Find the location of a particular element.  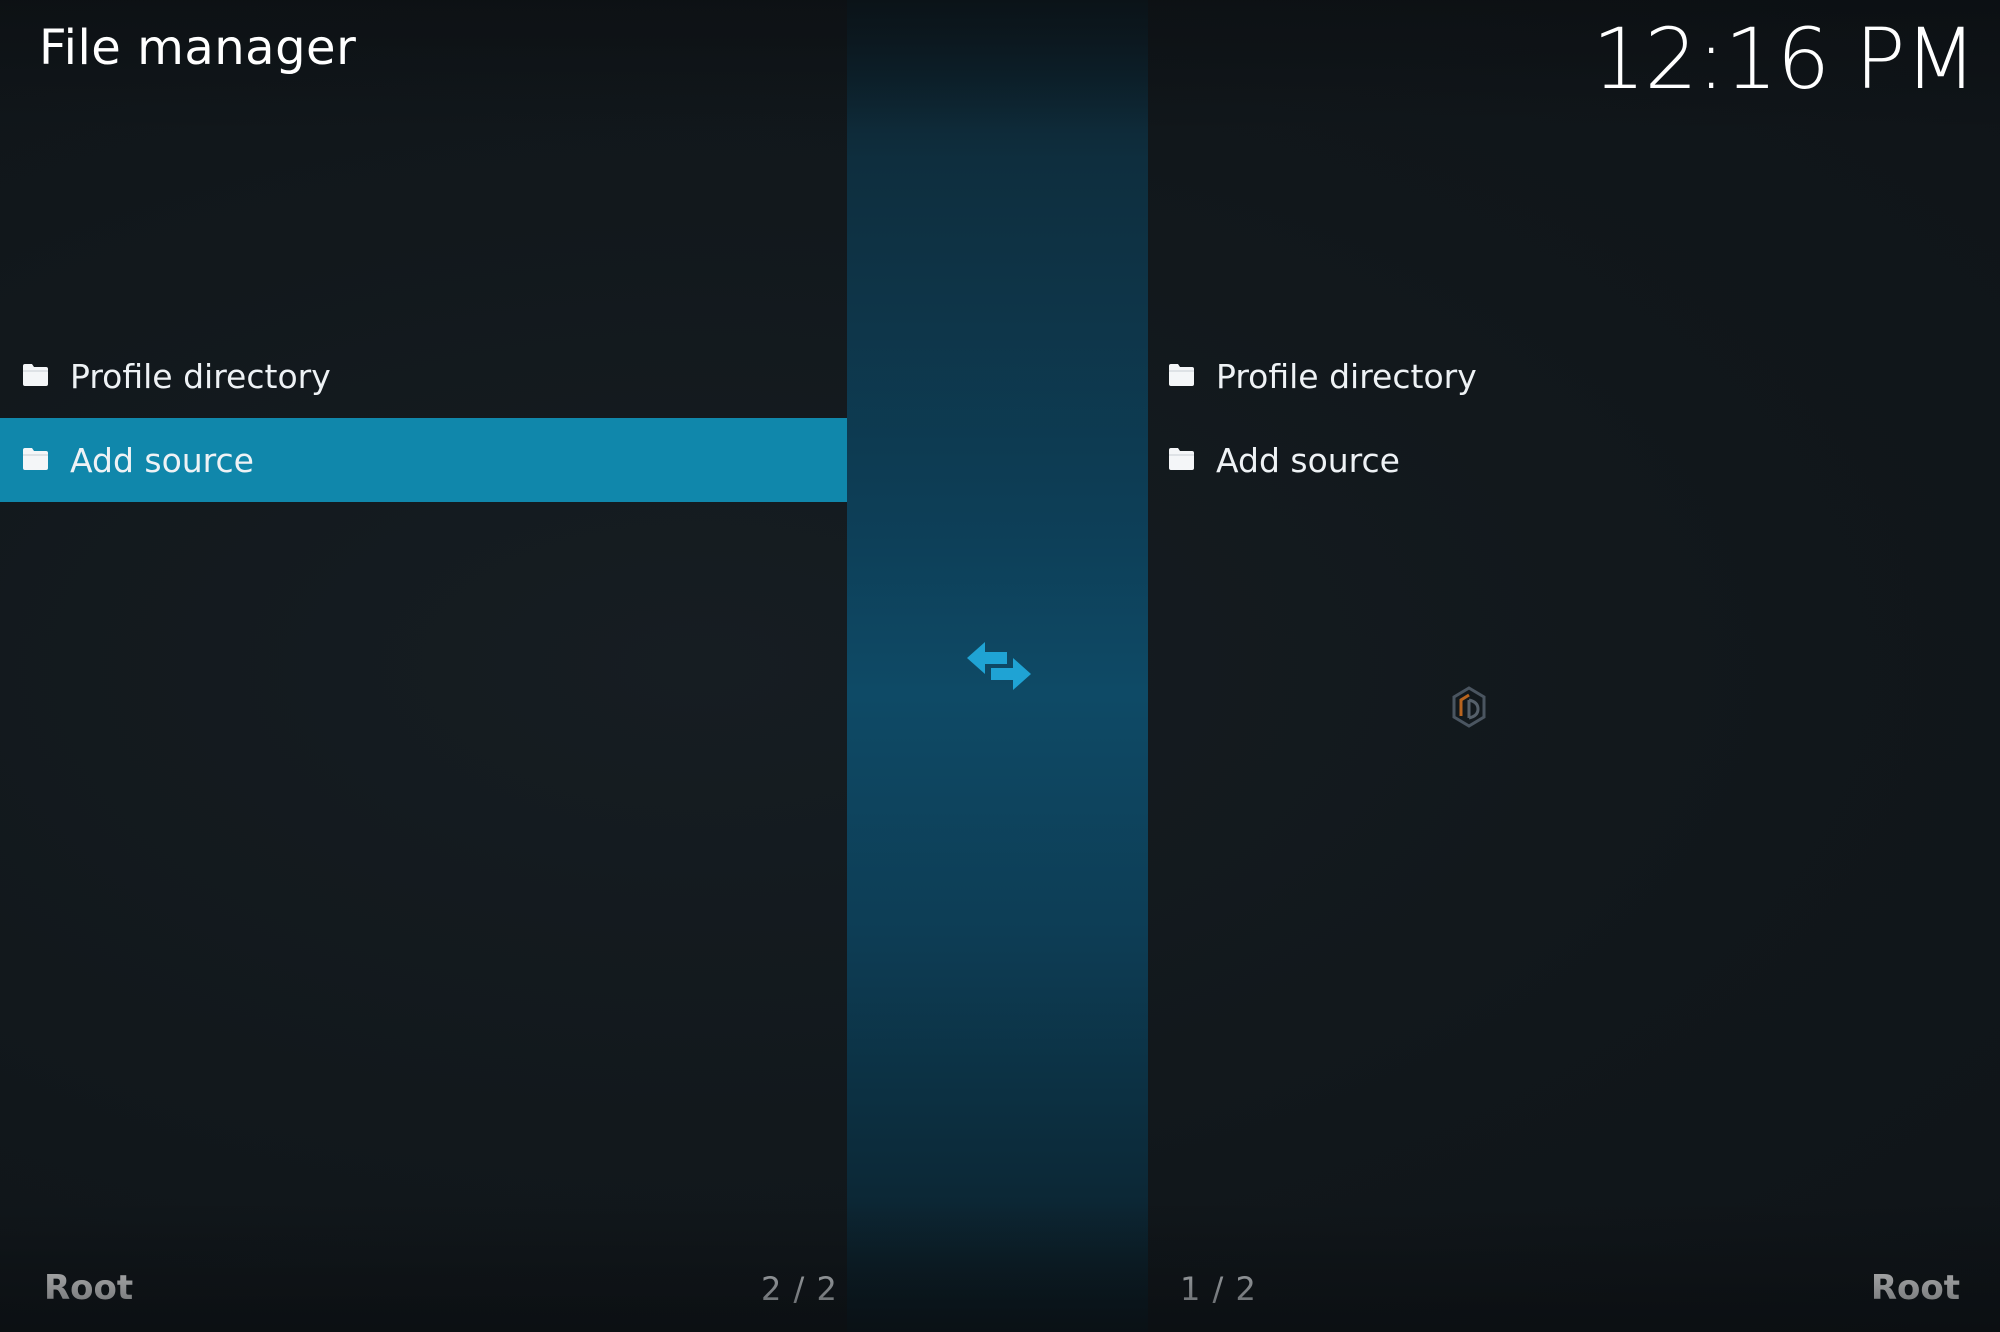

item-counter: 1 / 2 is located at coordinates (1218, 1289).